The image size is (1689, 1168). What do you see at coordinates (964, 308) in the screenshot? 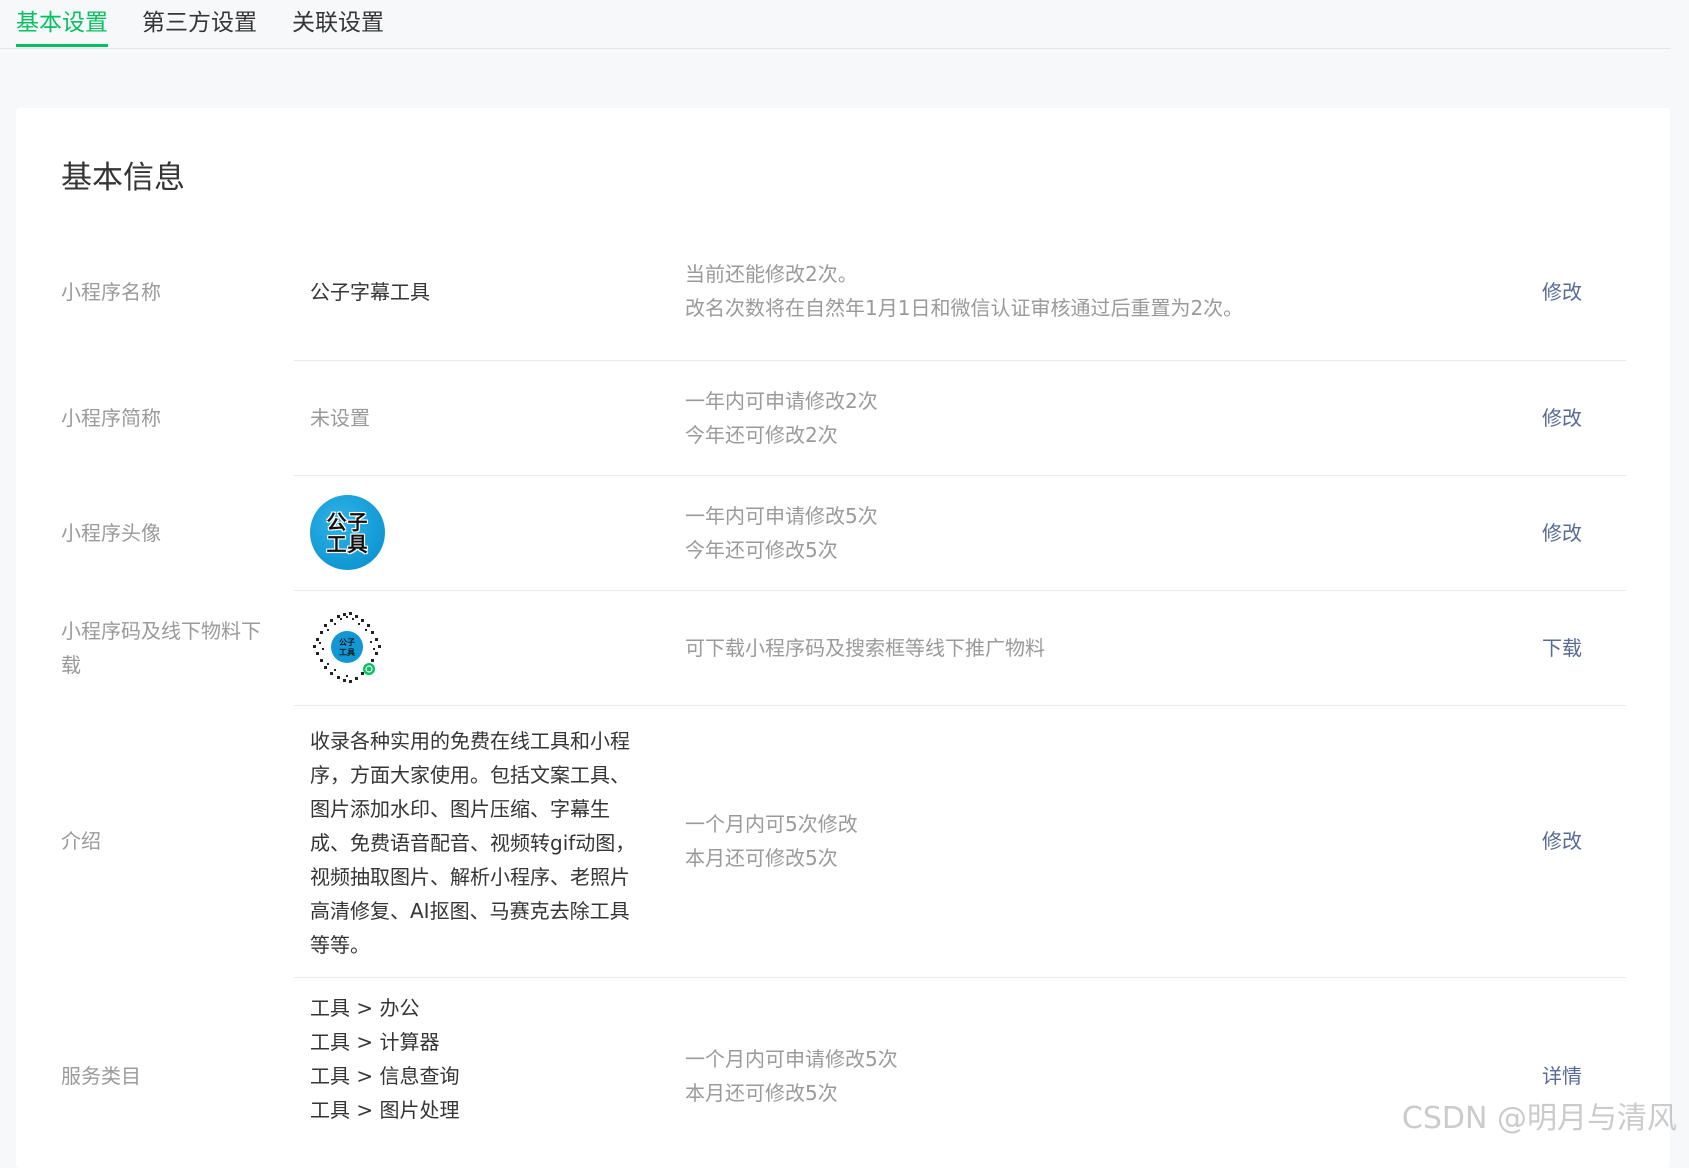
I see `tip-line: 改名次数将在自然年1月1日和微信认证审核通过后重置为2次。` at bounding box center [964, 308].